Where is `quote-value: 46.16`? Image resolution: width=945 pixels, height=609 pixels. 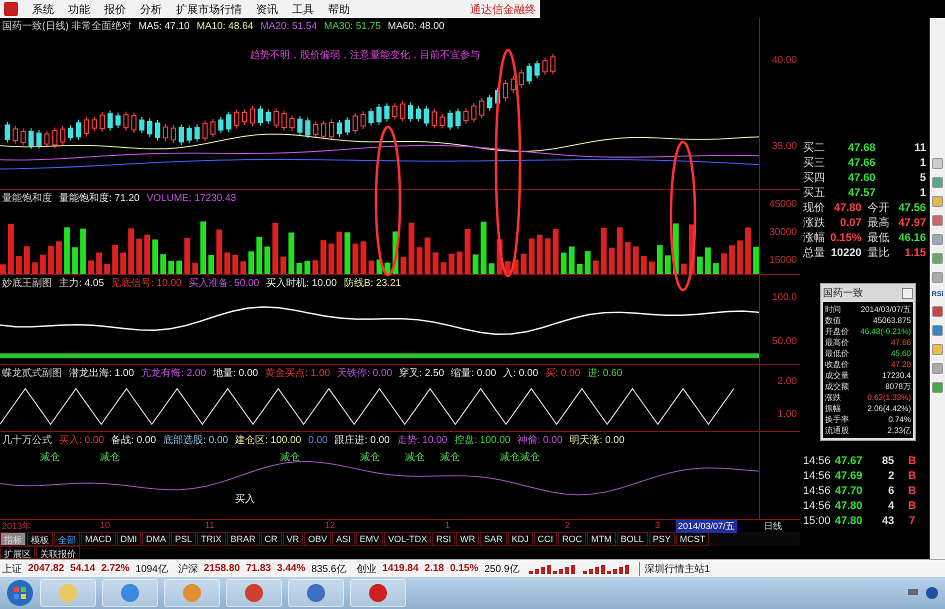
quote-value: 46.16 is located at coordinates (911, 238).